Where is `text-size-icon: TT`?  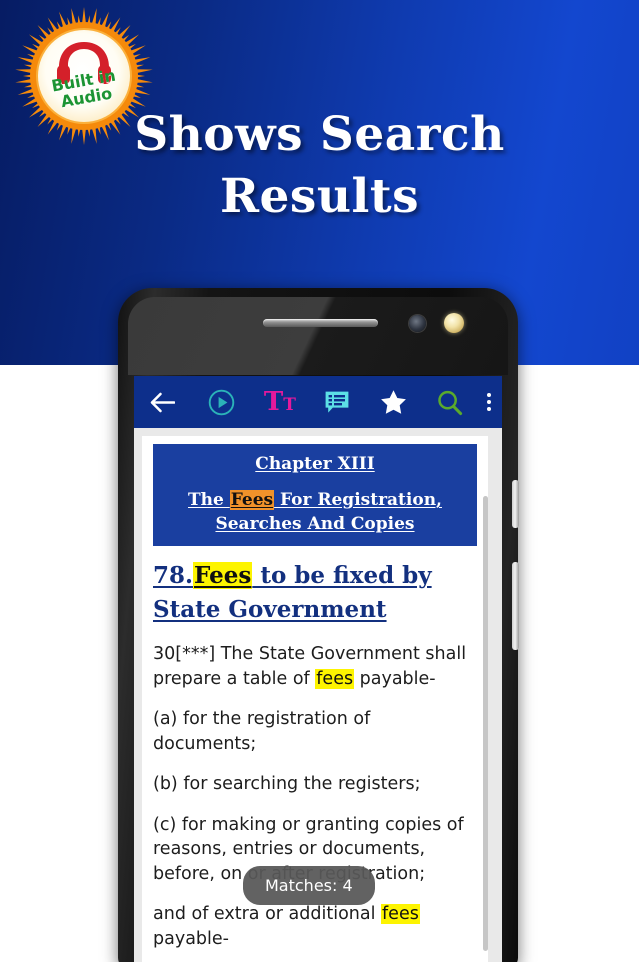 text-size-icon: TT is located at coordinates (280, 402).